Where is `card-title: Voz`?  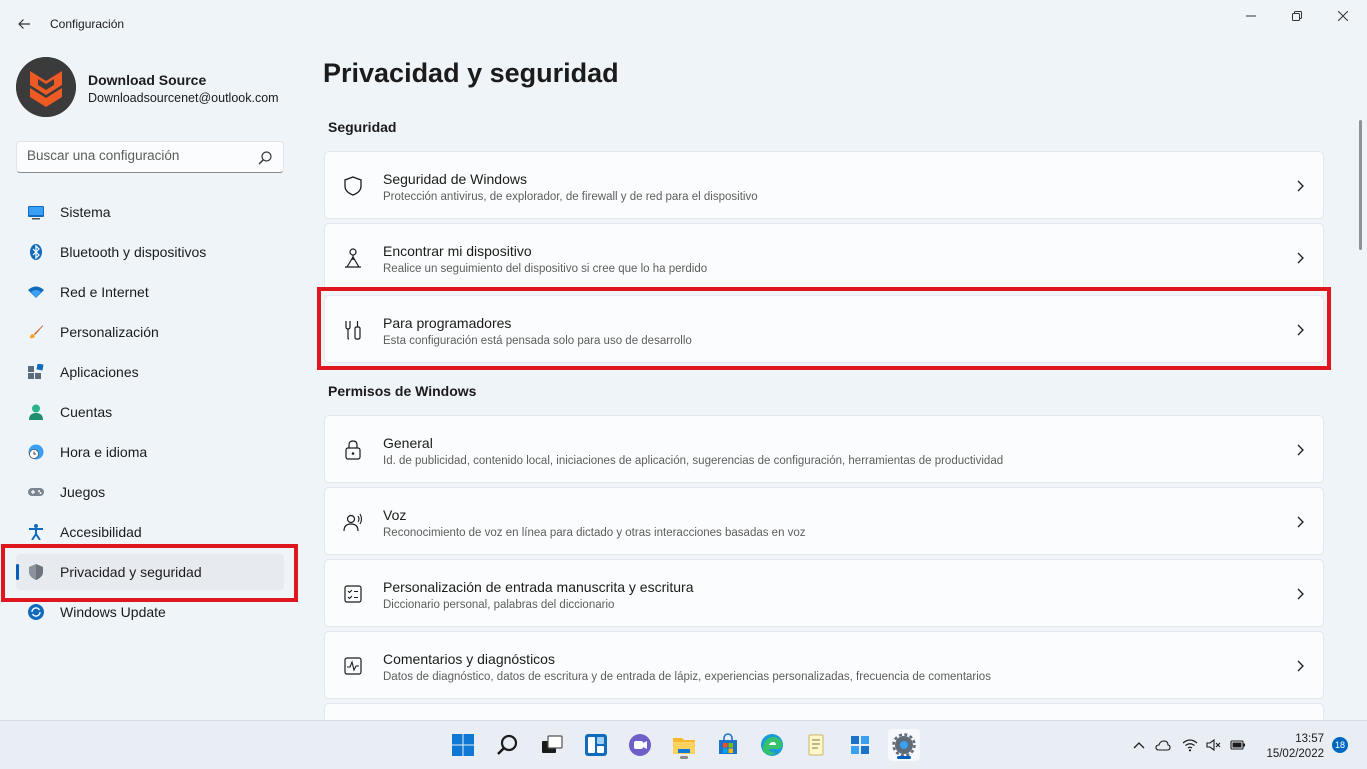
card-title: Voz is located at coordinates (395, 515).